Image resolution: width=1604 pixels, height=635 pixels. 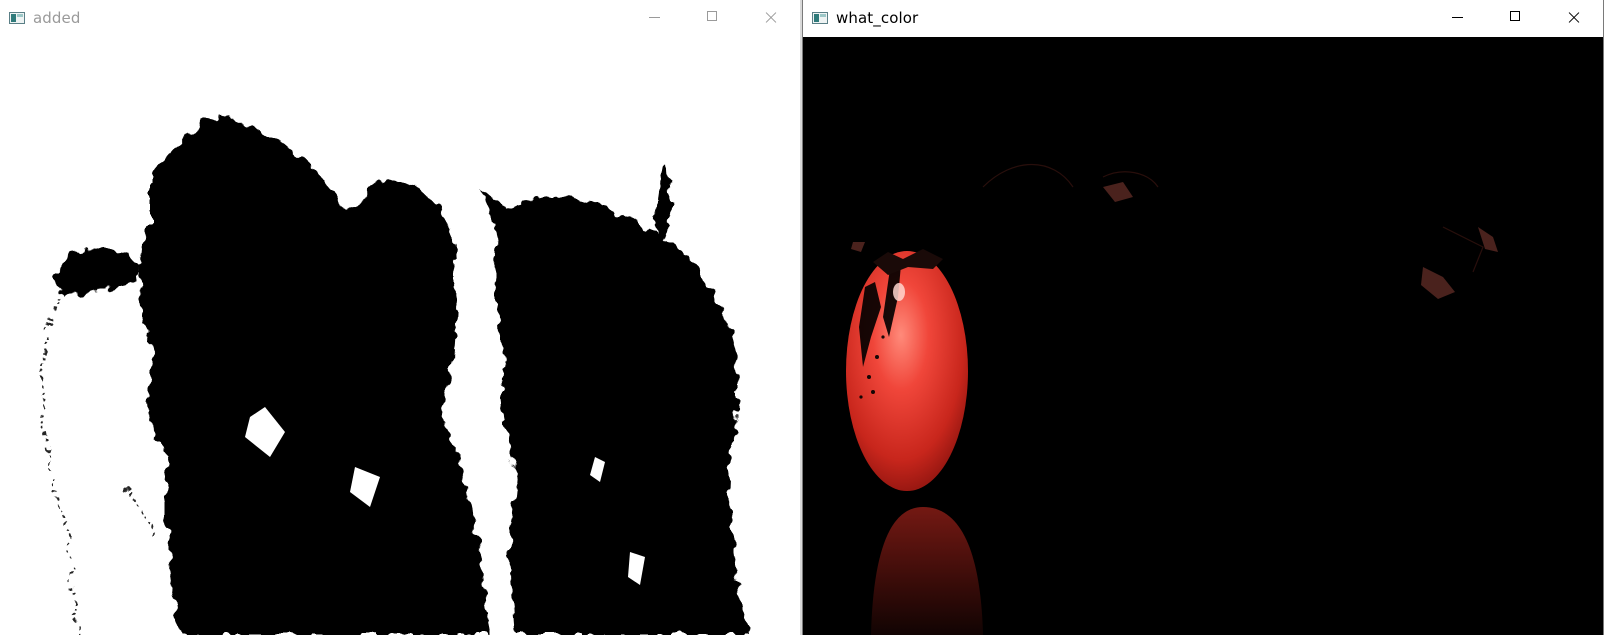 I want to click on title-bar: added, so click(x=400, y=17).